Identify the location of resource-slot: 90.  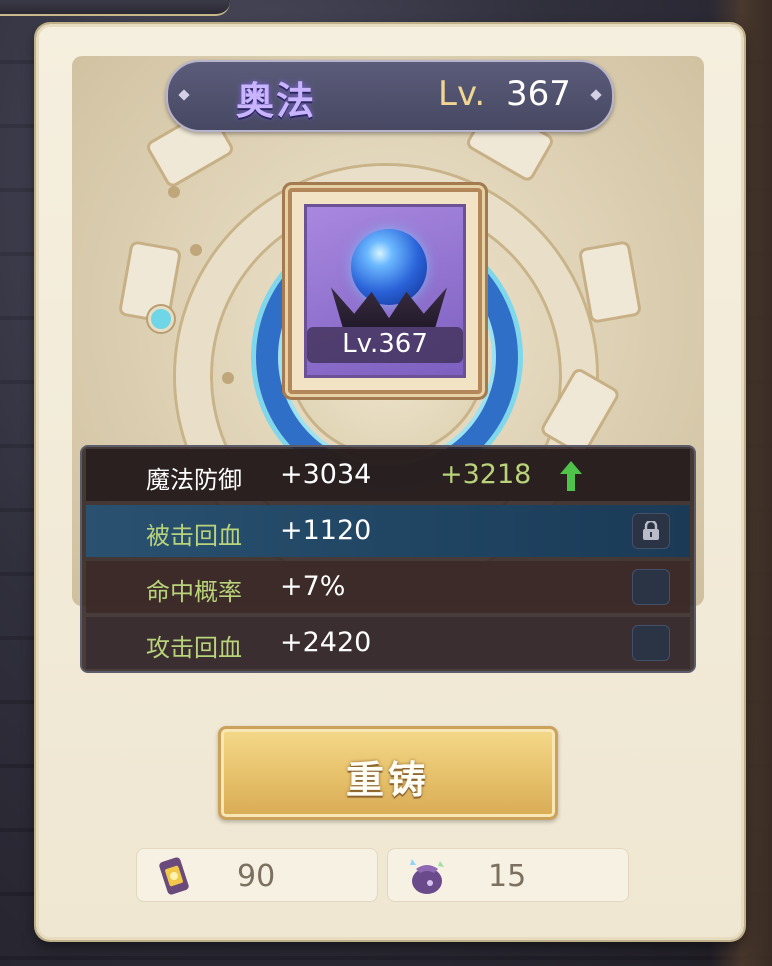
(257, 875).